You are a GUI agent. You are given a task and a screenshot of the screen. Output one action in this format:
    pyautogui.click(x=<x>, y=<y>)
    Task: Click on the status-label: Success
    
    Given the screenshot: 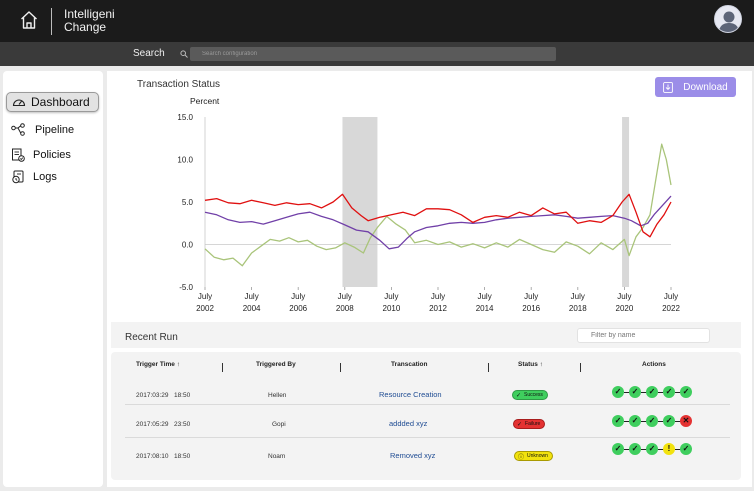 What is the action you would take?
    pyautogui.click(x=533, y=395)
    